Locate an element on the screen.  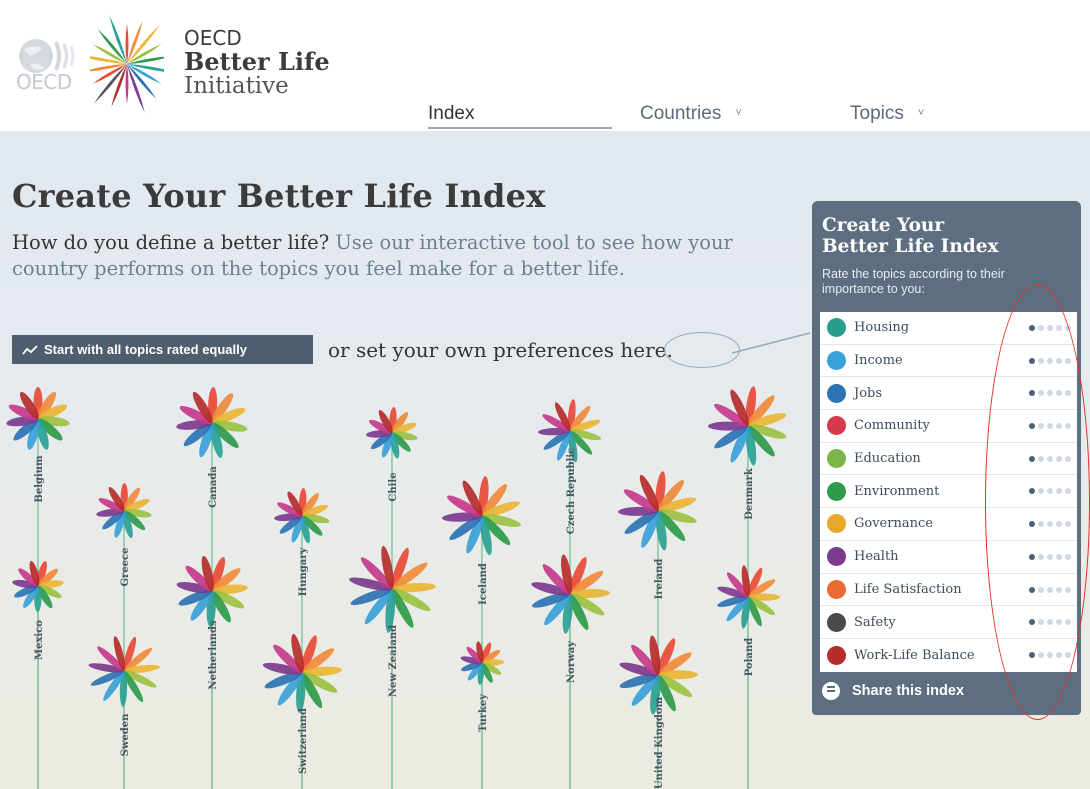
country-flower: United Kingdom is located at coordinates (658, 712).